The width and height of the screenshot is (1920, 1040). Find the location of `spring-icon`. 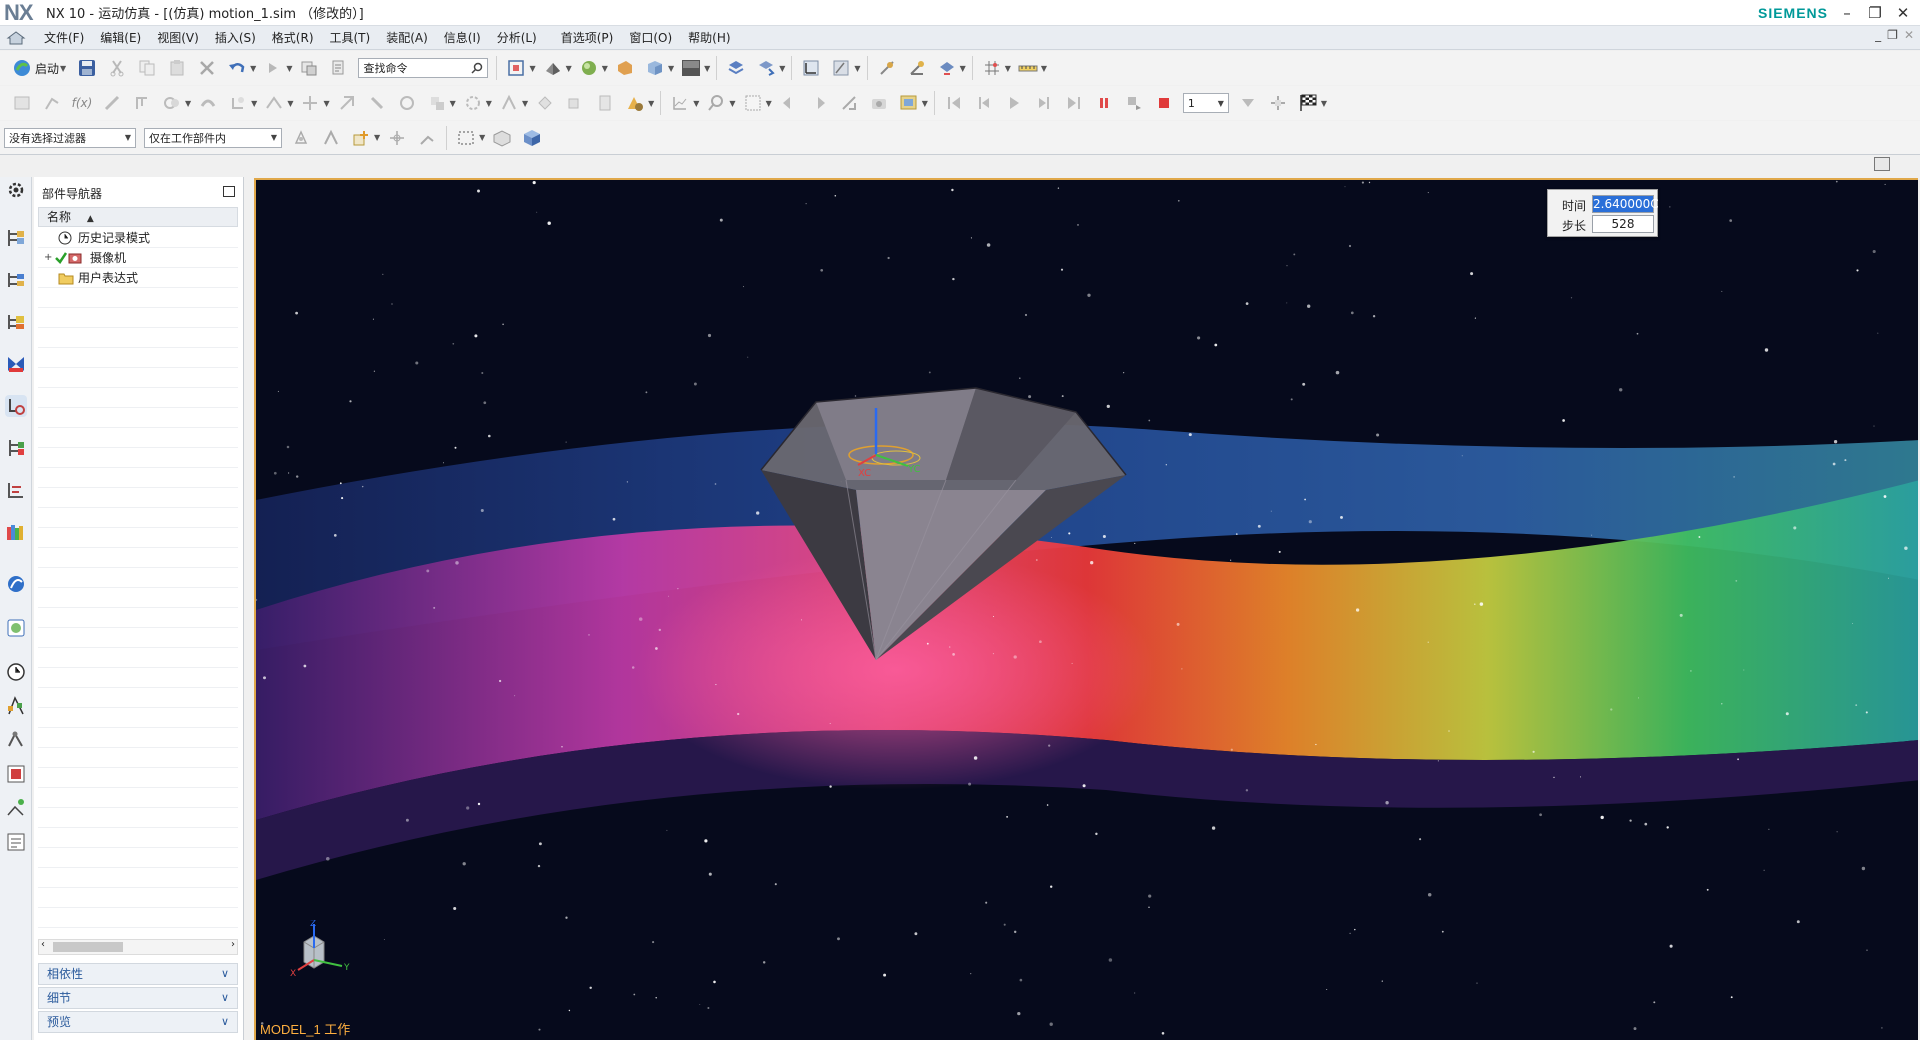

spring-icon is located at coordinates (142, 103).